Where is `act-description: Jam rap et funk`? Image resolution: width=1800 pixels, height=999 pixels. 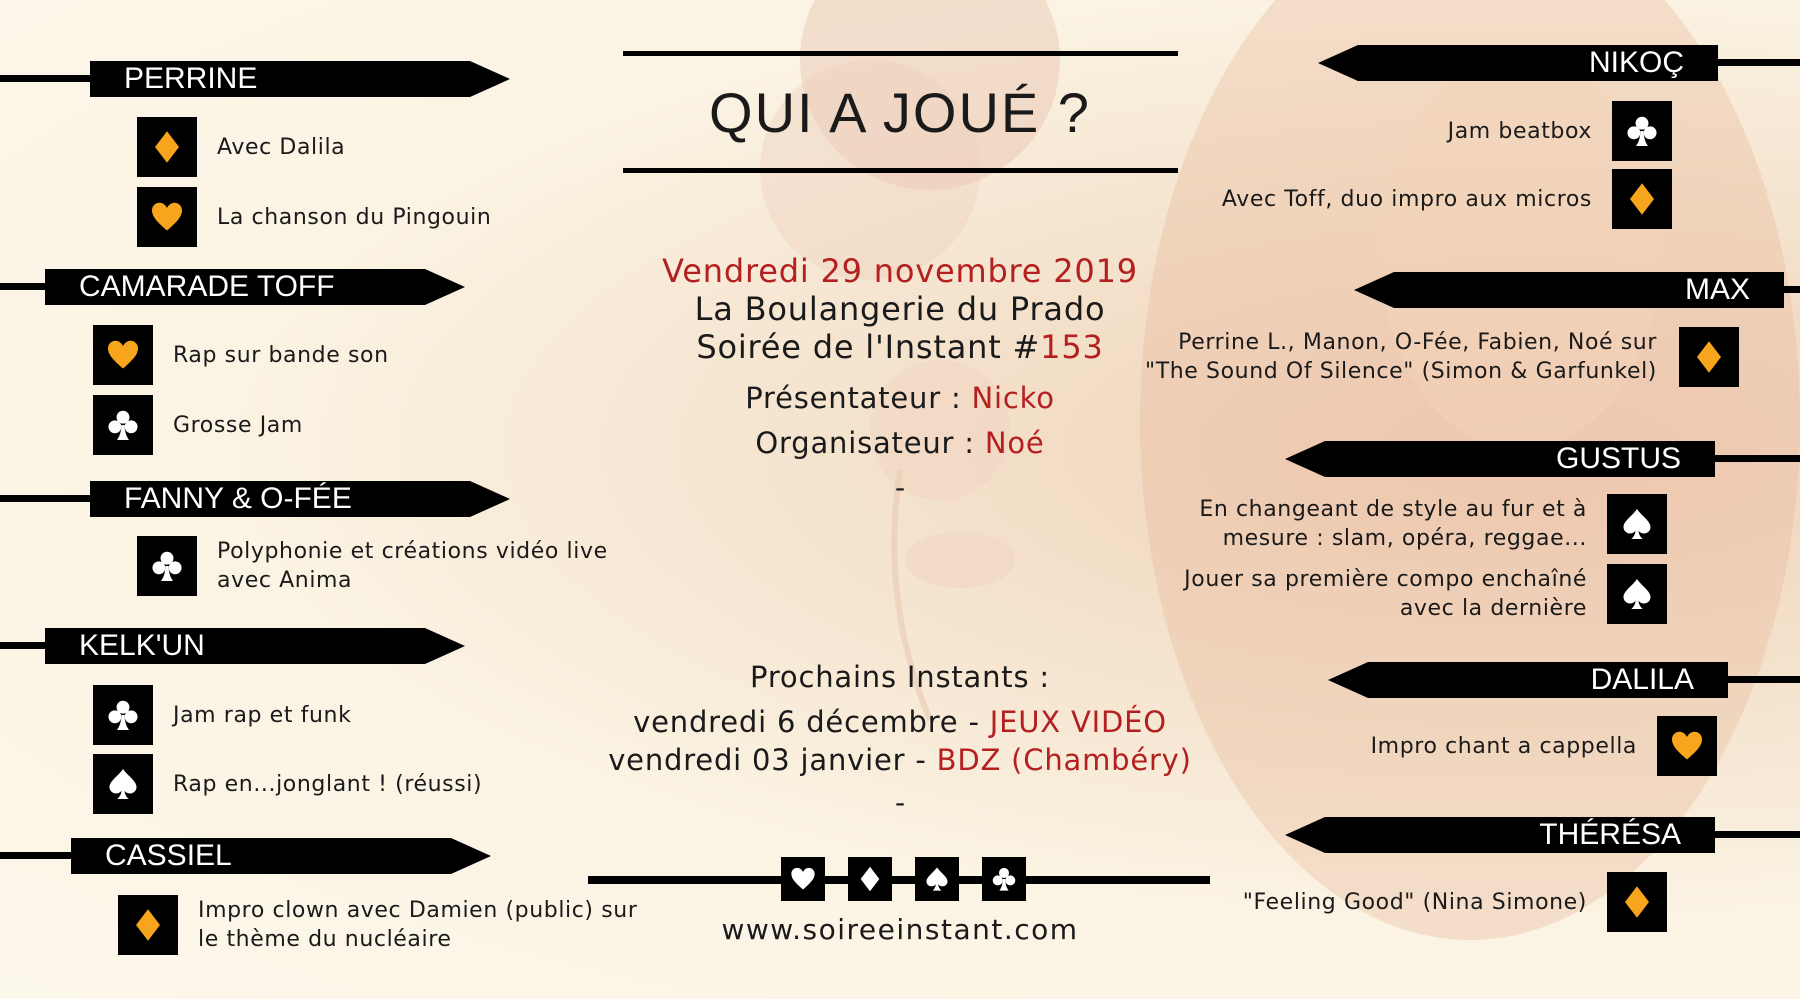
act-description: Jam rap et funk is located at coordinates (262, 715).